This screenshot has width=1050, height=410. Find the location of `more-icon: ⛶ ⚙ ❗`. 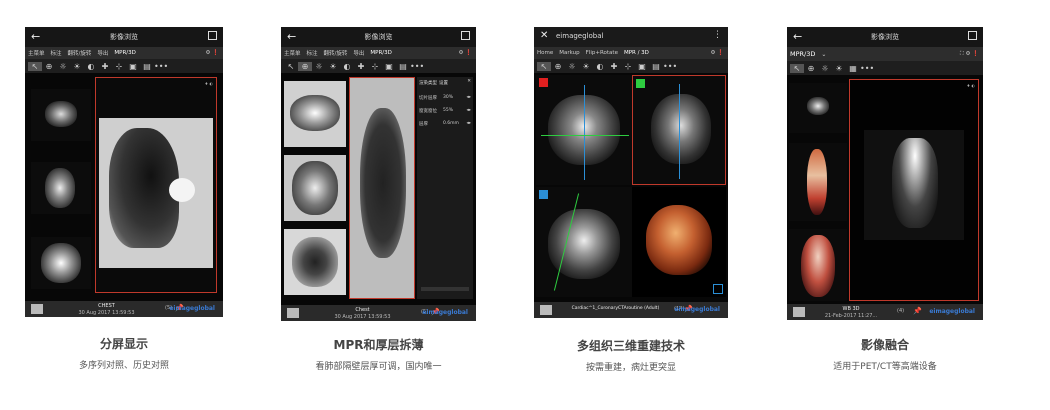

more-icon: ⛶ ⚙ ❗ is located at coordinates (969, 54).